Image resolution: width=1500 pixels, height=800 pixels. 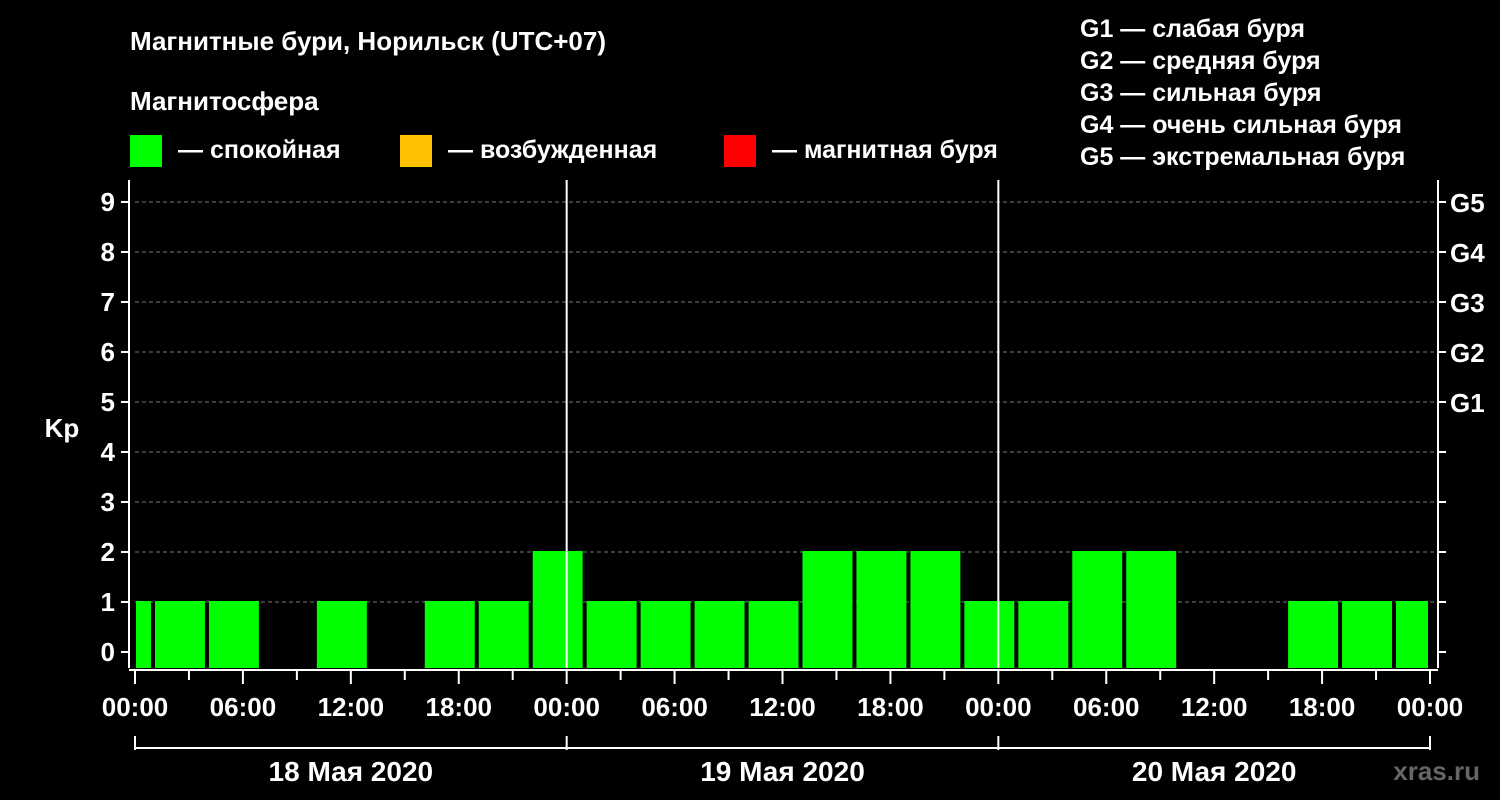 What do you see at coordinates (108, 352) in the screenshot?
I see `y-tick-label: 6` at bounding box center [108, 352].